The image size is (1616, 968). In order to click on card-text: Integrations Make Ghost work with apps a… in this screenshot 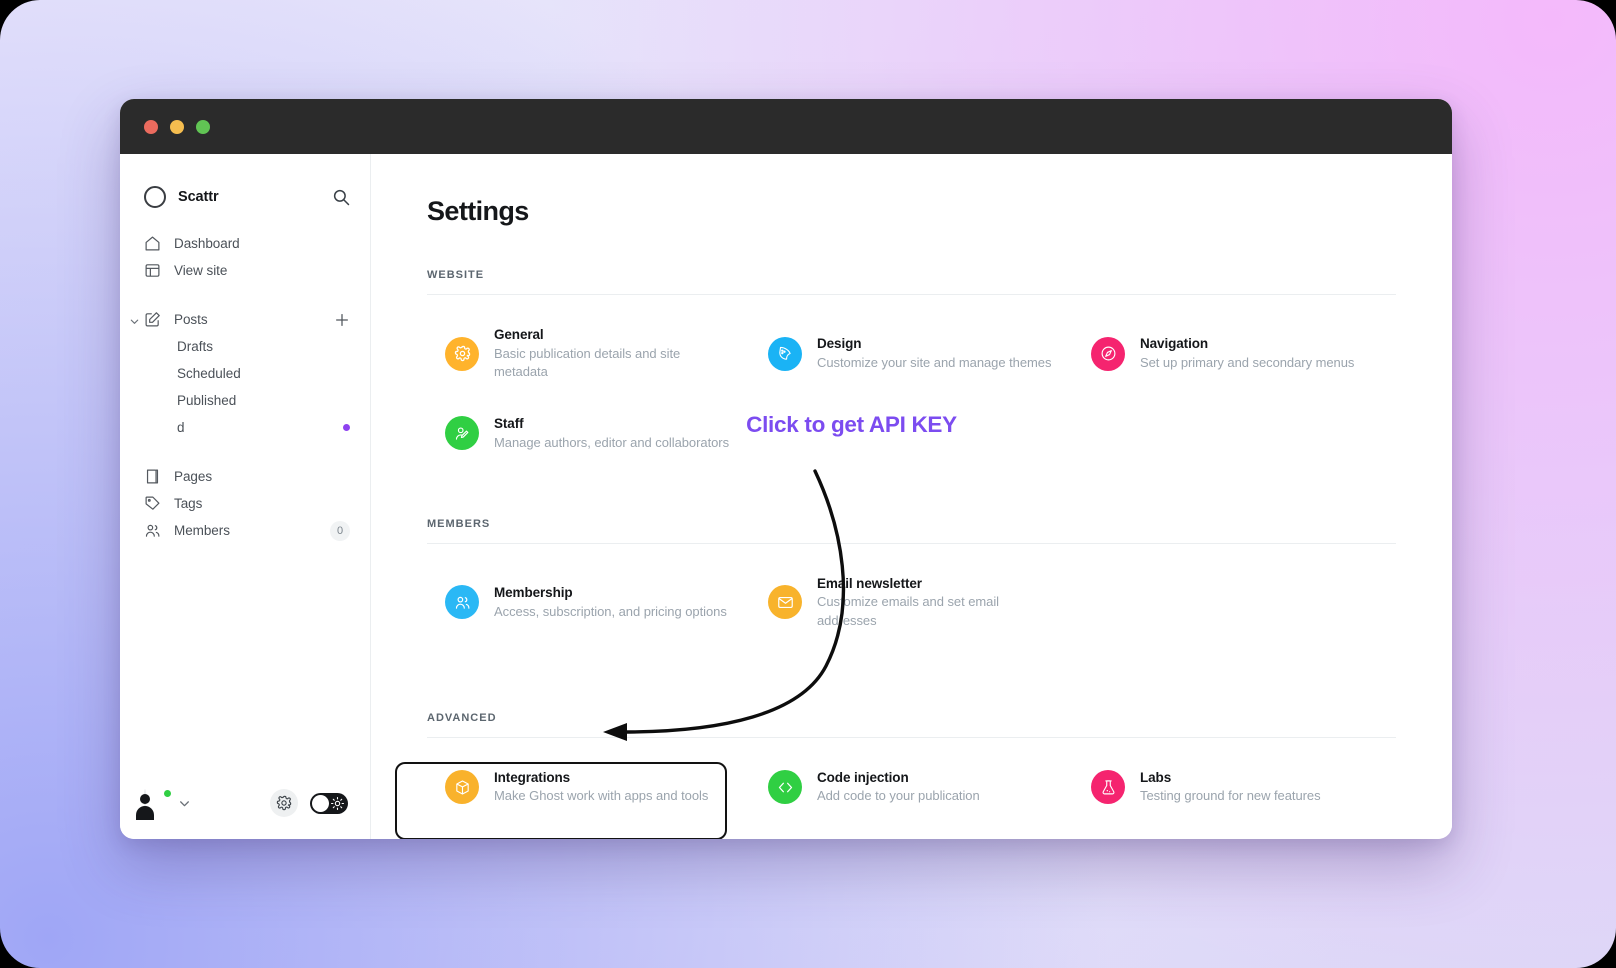, I will do `click(601, 787)`.